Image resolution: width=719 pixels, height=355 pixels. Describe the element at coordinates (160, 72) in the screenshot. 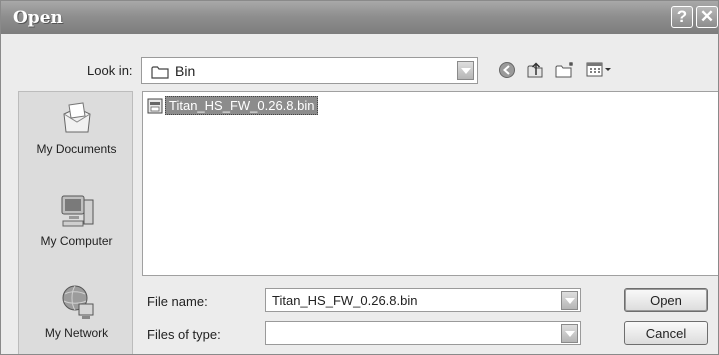

I see `folder-icon` at that location.